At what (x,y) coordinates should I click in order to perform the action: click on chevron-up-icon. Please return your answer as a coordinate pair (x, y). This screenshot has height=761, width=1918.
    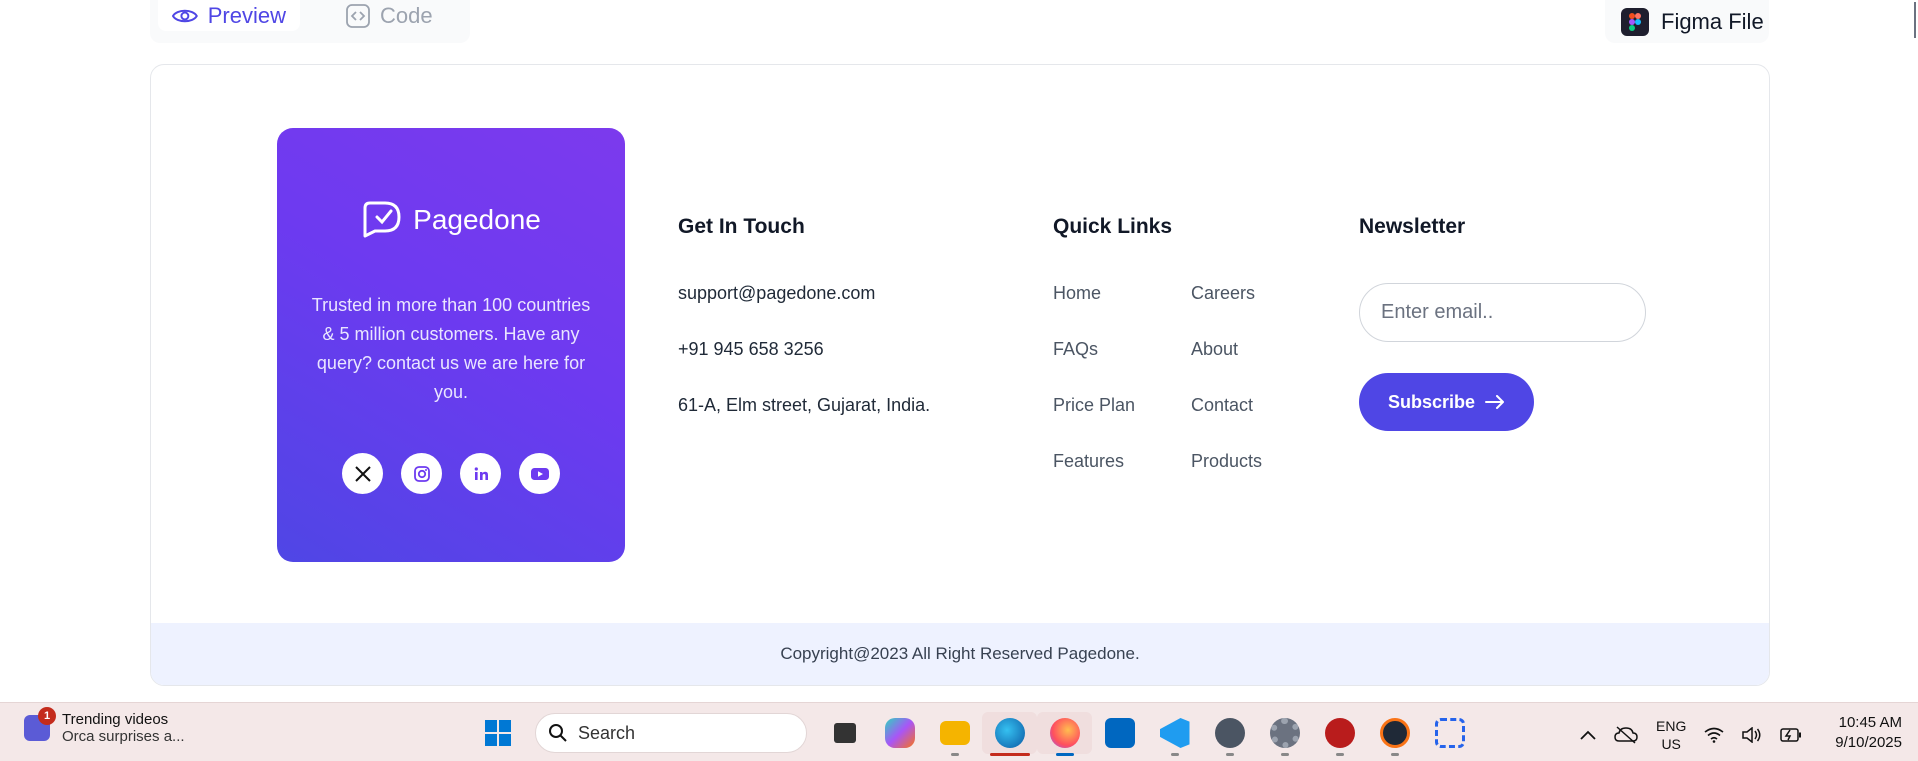
    Looking at the image, I should click on (1588, 735).